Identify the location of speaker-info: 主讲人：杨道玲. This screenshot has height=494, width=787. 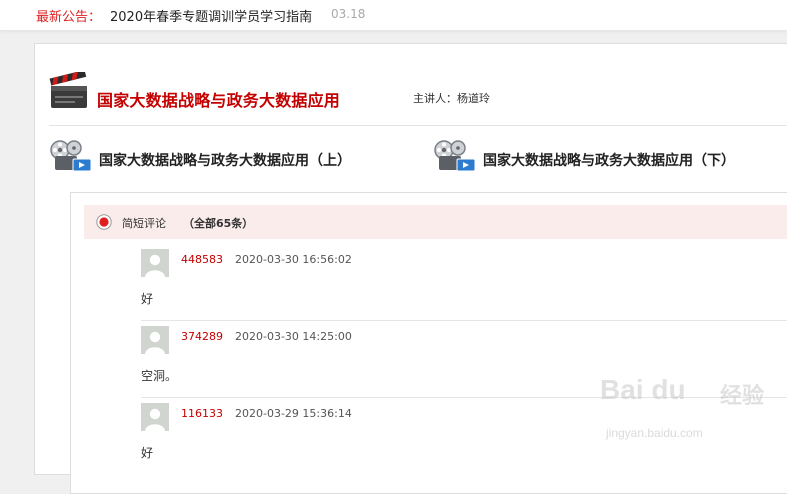
(451, 98).